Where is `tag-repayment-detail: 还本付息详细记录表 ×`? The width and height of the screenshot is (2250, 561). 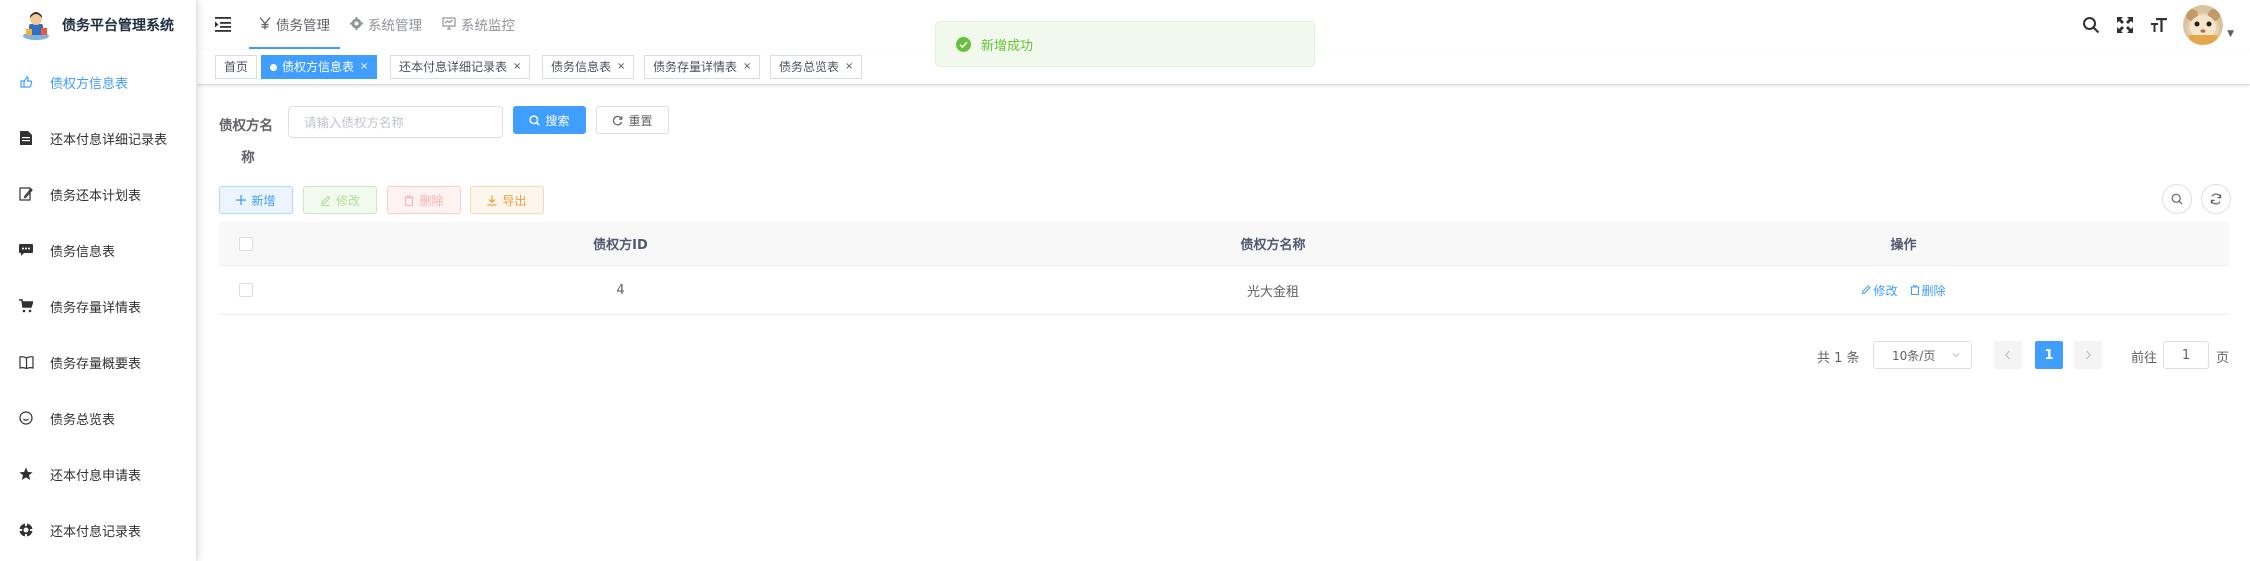
tag-repayment-detail: 还本付息详细记录表 × is located at coordinates (460, 67).